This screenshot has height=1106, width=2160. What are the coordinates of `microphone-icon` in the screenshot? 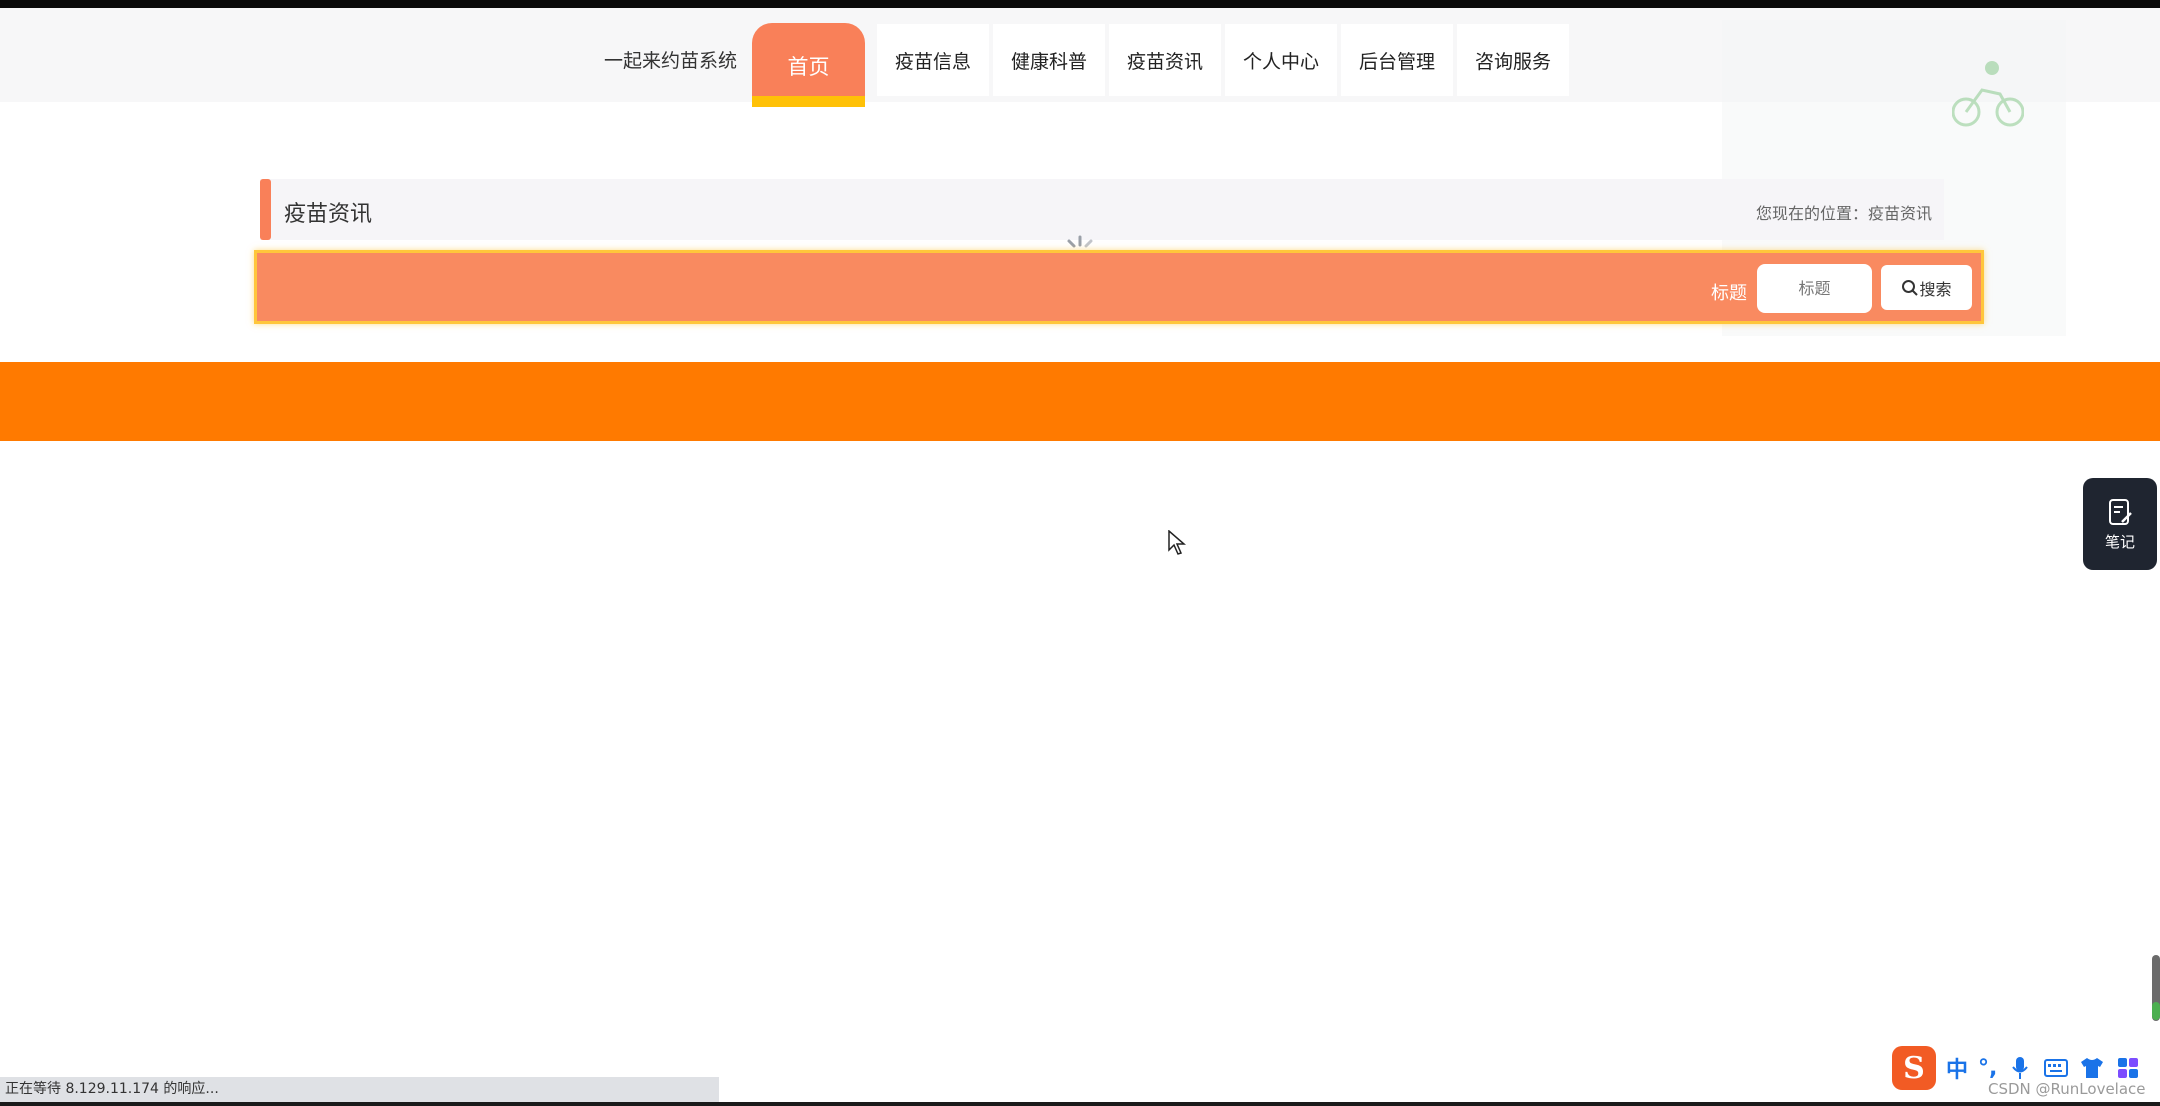 It's located at (2020, 1068).